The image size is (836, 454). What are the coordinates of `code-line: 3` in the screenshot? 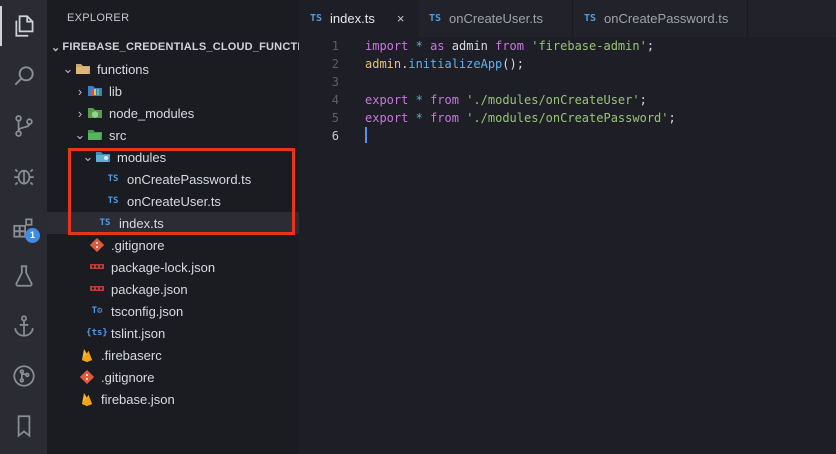 It's located at (567, 82).